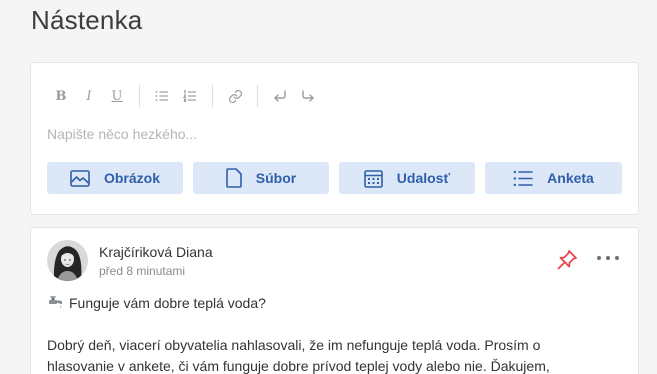 The width and height of the screenshot is (657, 374). I want to click on bold-button: B, so click(61, 96).